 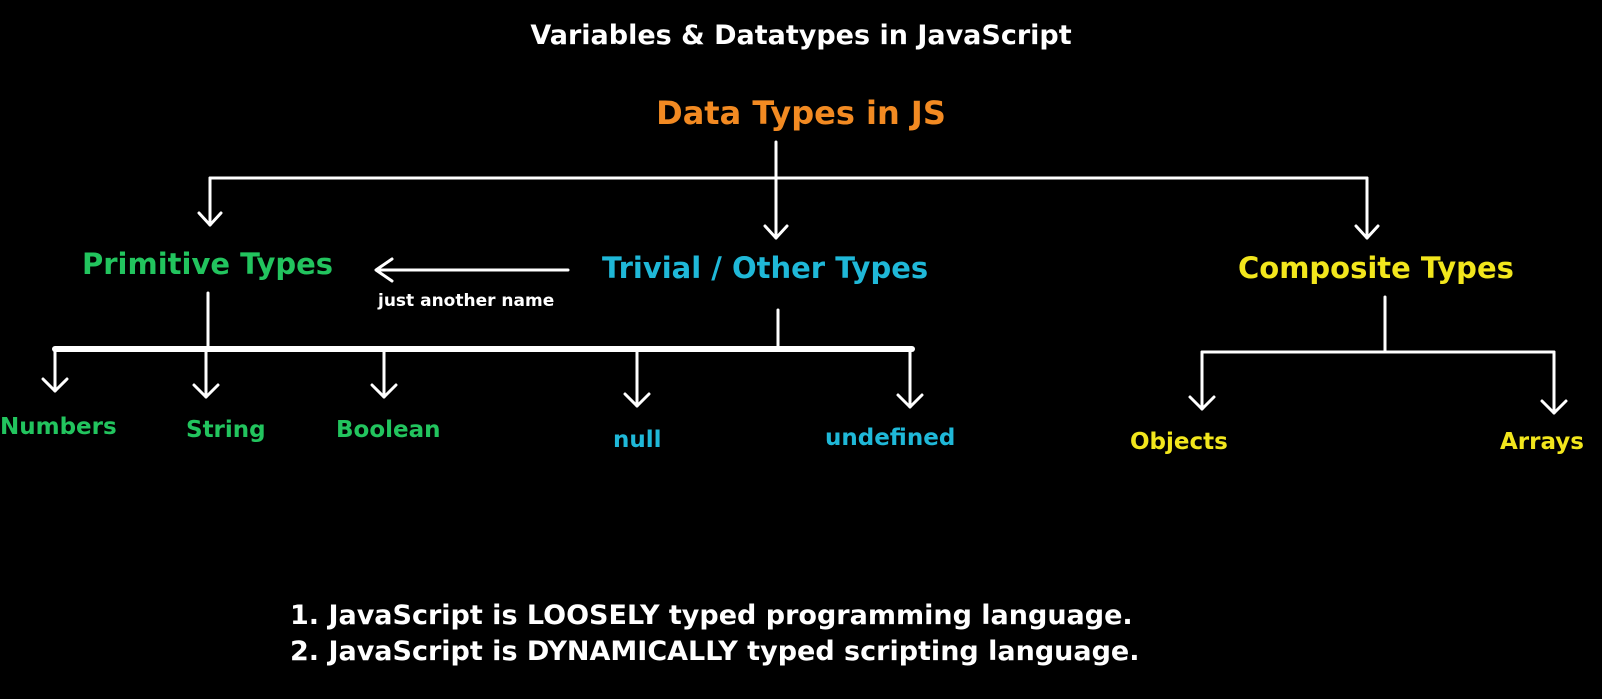 I want to click on leaf-string: String, so click(x=226, y=430).